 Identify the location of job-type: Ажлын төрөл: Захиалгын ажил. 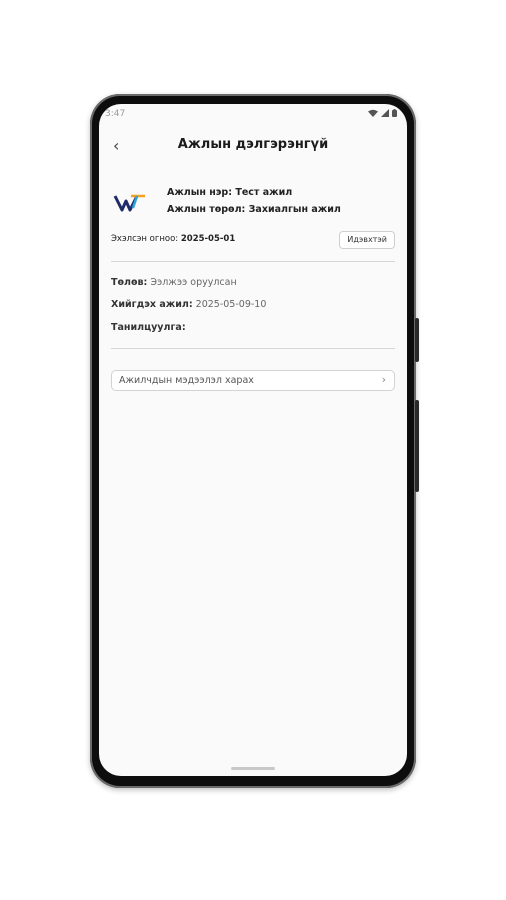
(254, 209).